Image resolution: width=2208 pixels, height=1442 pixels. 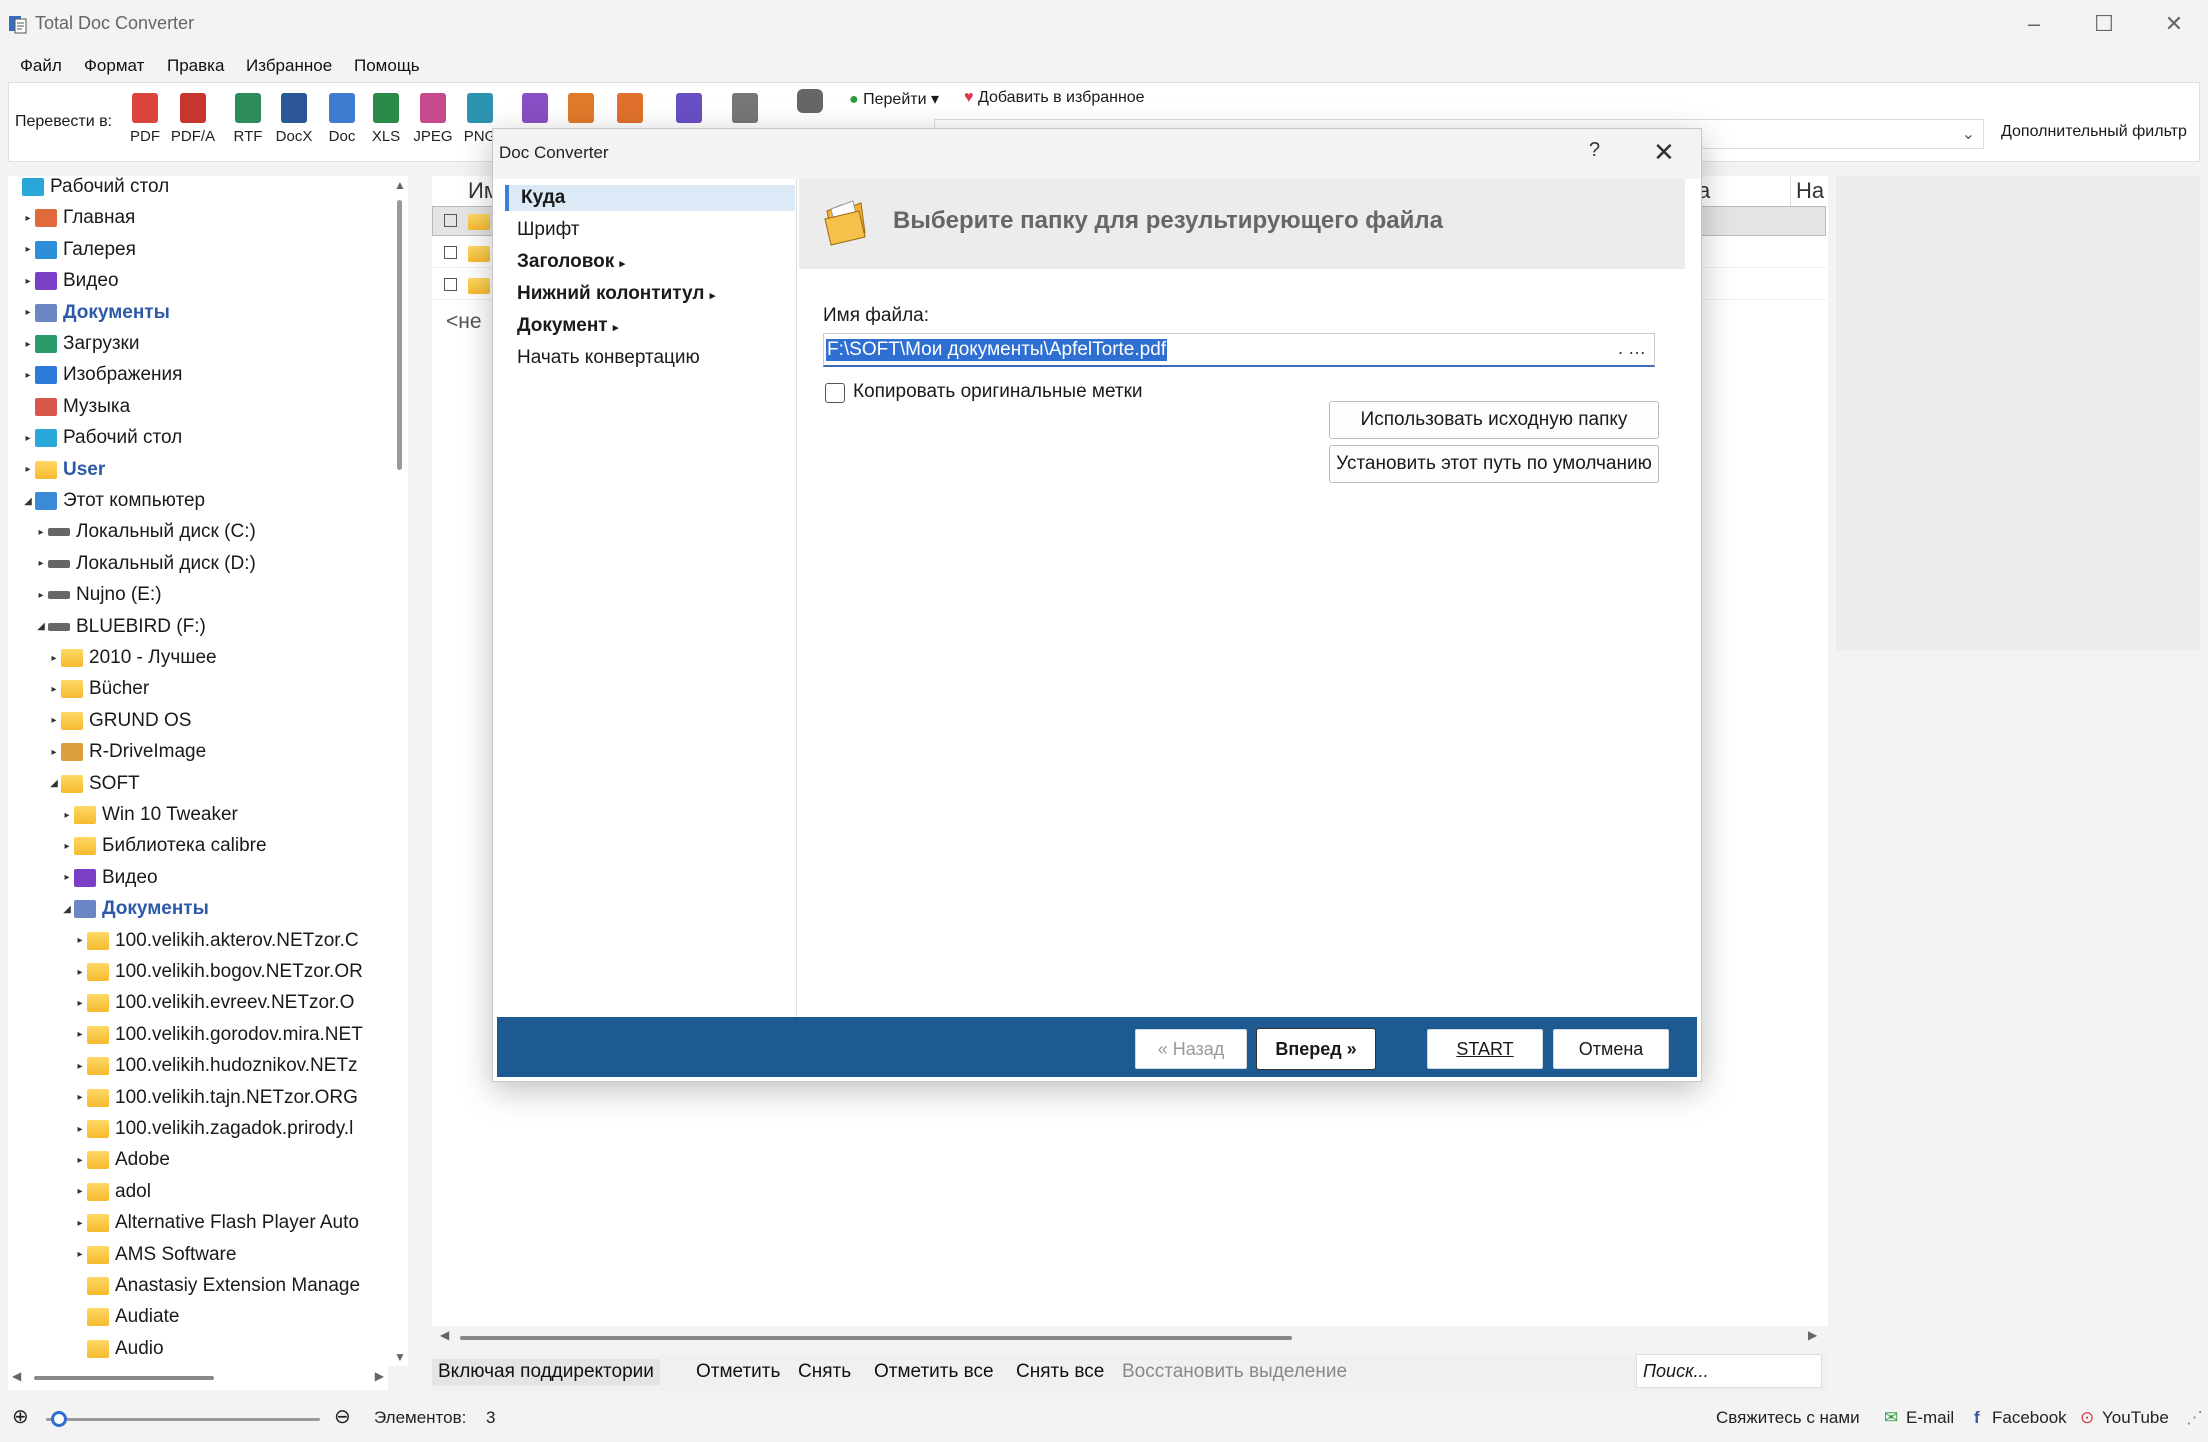 What do you see at coordinates (163, 846) in the screenshot?
I see `tree-item: ▸ Библиотека calibre` at bounding box center [163, 846].